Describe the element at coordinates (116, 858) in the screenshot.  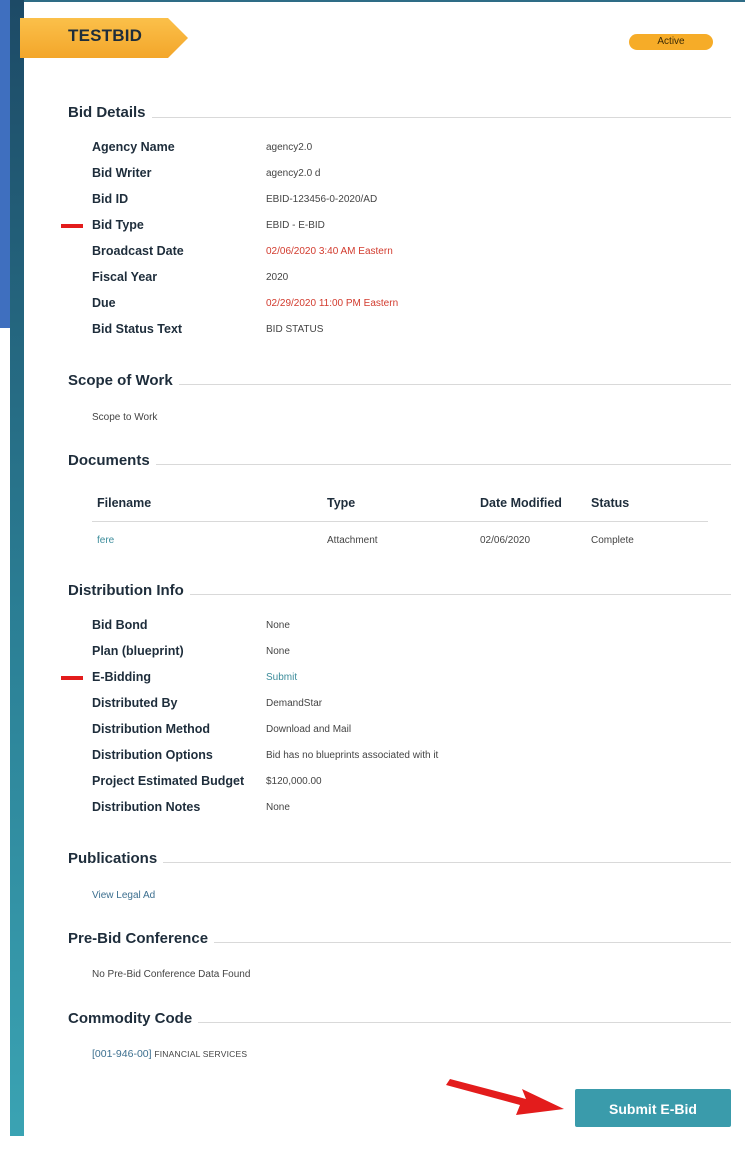
I see `section-title-publications: Publications` at that location.